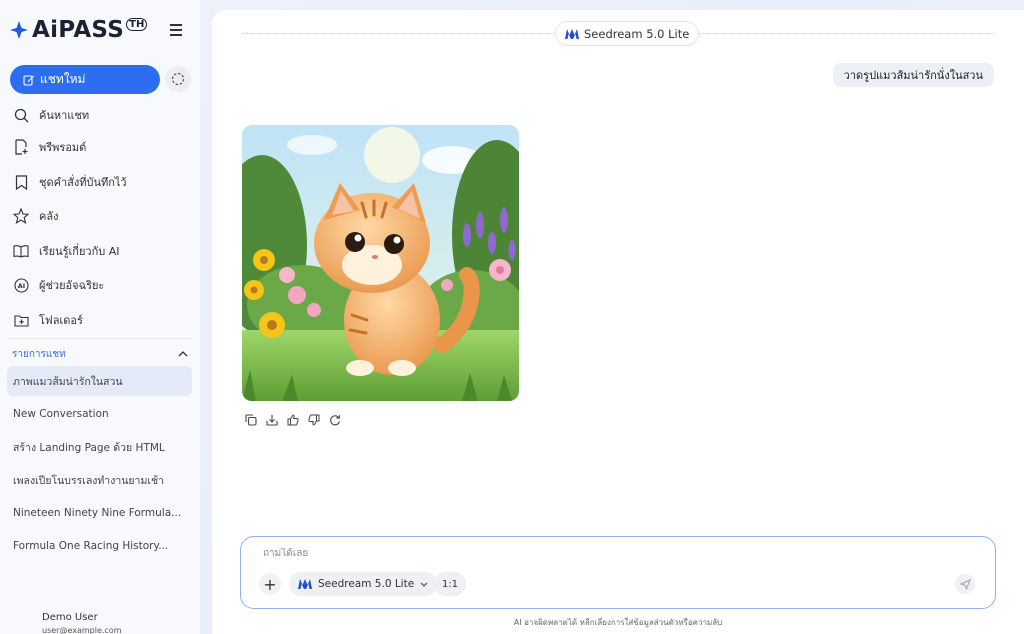  I want to click on thumbs-down-icon, so click(314, 420).